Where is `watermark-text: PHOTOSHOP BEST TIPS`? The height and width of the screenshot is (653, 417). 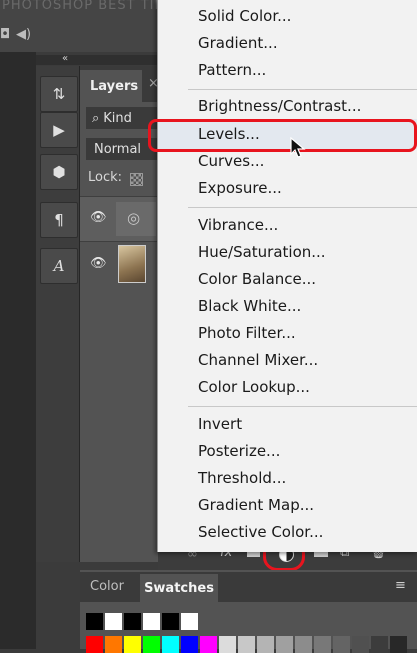
watermark-text: PHOTOSHOP BEST TIPS is located at coordinates (87, 6).